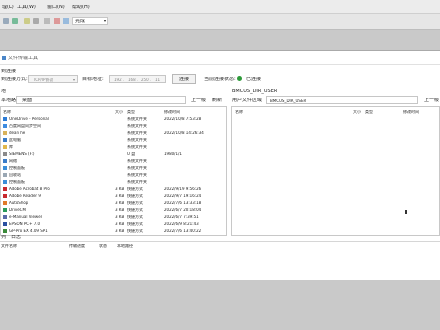 This screenshot has height=330, width=440. I want to click on tab-list: 列, so click(3, 237).